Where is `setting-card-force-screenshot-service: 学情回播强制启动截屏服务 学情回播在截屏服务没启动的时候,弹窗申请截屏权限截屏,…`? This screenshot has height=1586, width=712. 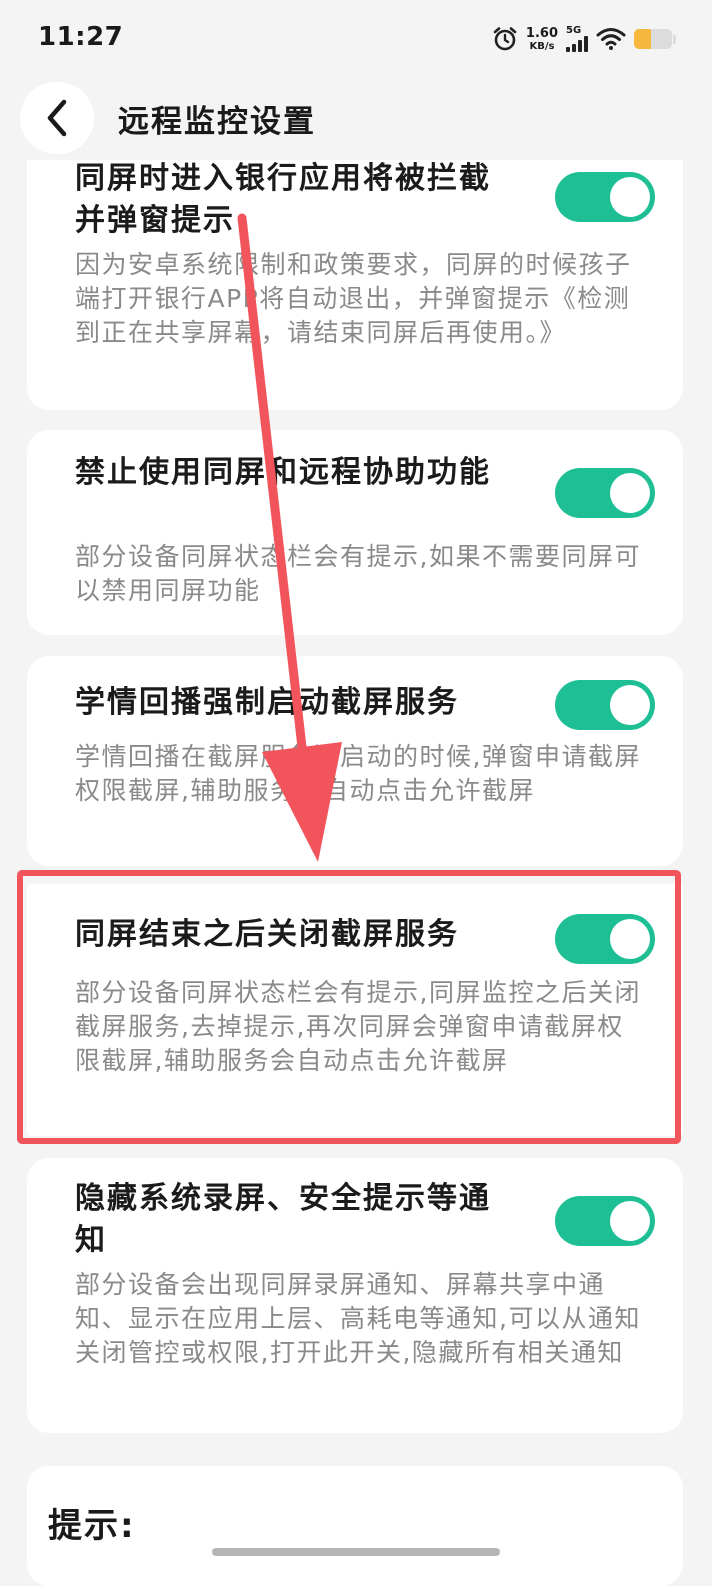 setting-card-force-screenshot-service: 学情回播强制启动截屏服务 学情回播在截屏服务没启动的时候,弹窗申请截屏权限截屏,… is located at coordinates (355, 761).